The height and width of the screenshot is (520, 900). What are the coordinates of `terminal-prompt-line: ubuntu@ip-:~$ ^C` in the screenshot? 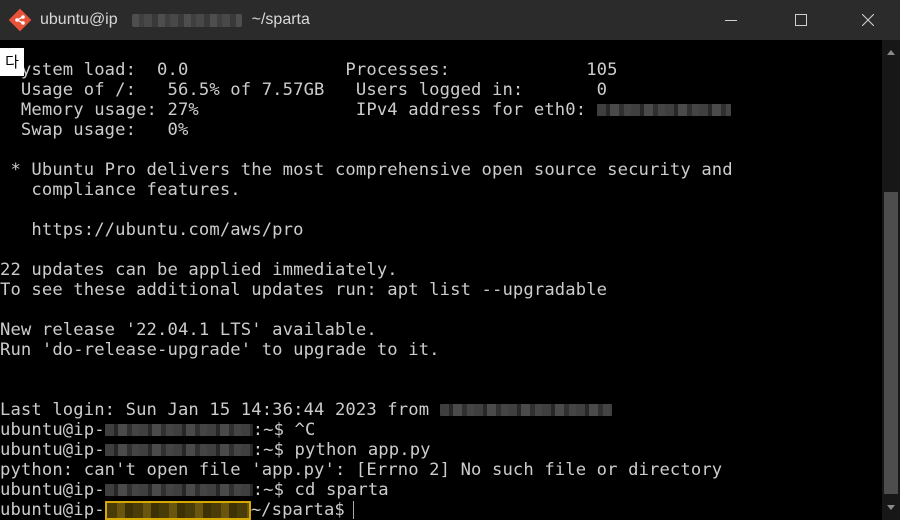 It's located at (158, 430).